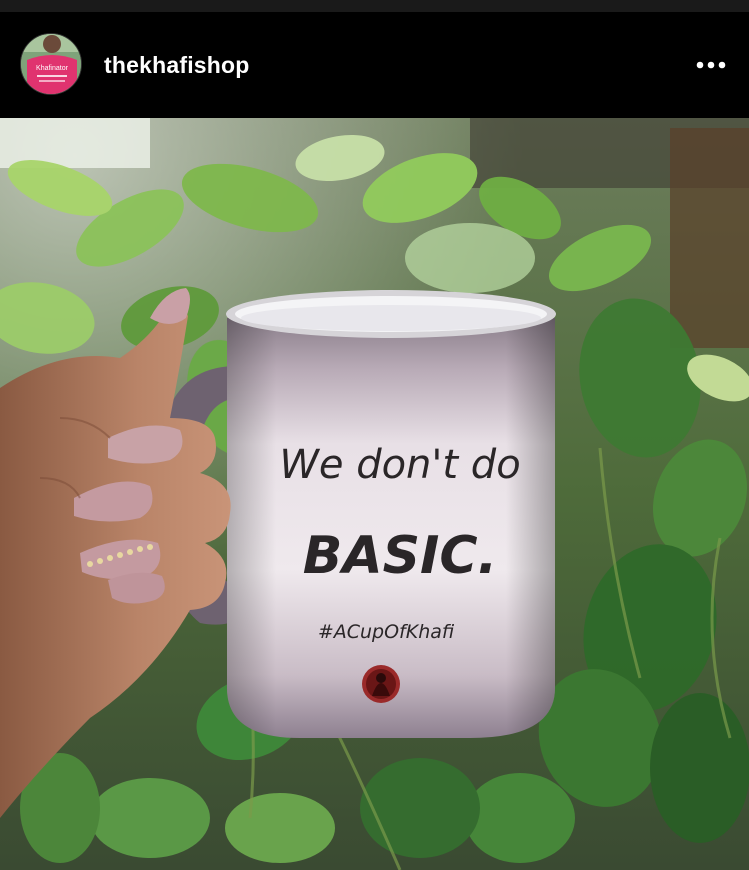  I want to click on more-horizontal-icon, so click(711, 65).